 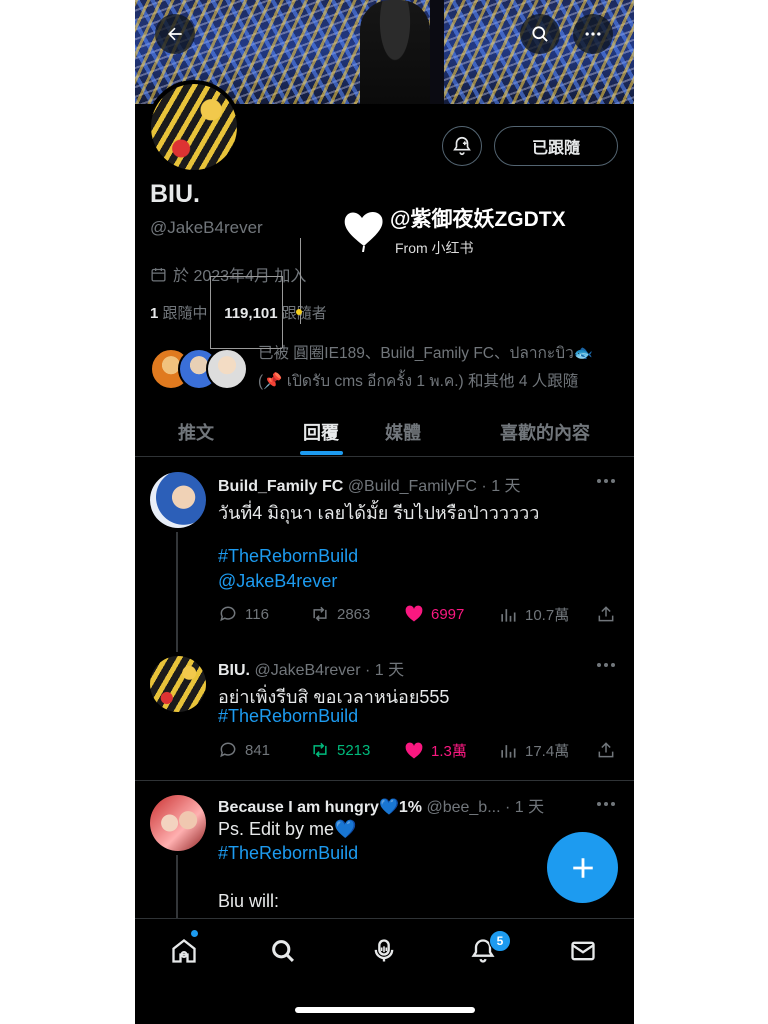 I want to click on more-button, so click(x=593, y=34).